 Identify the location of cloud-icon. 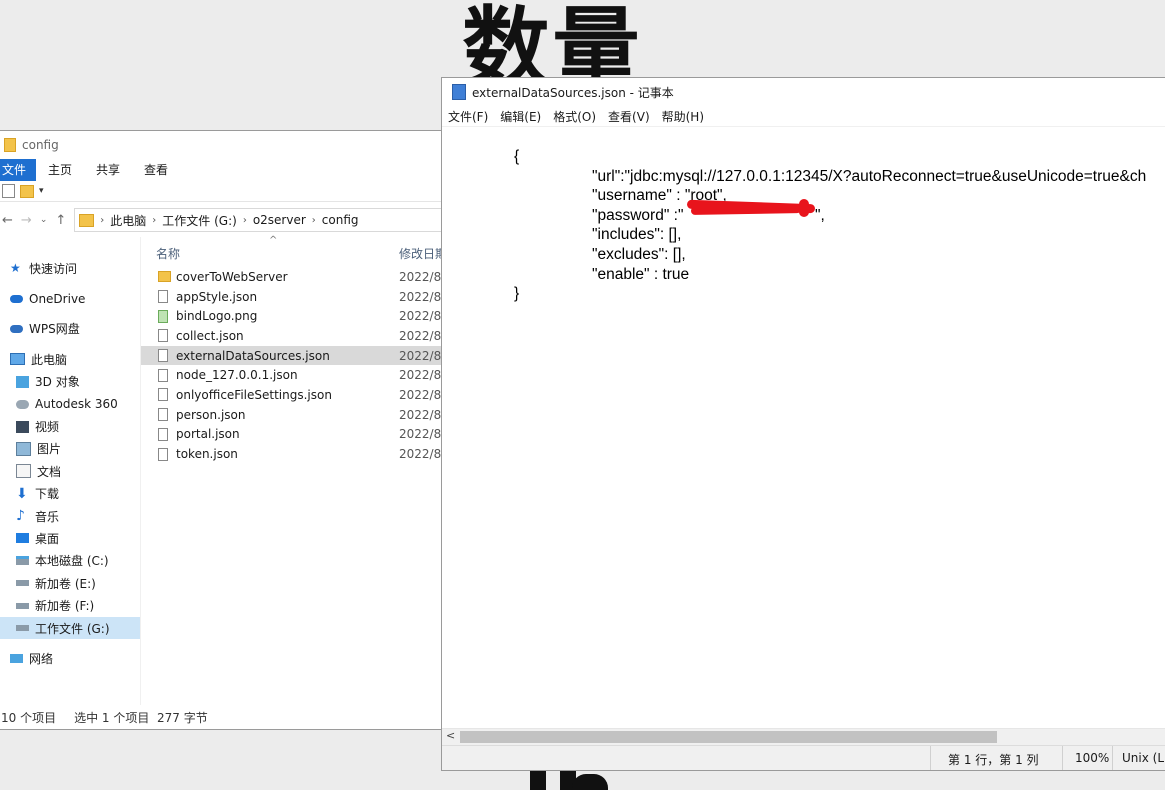
(16, 298).